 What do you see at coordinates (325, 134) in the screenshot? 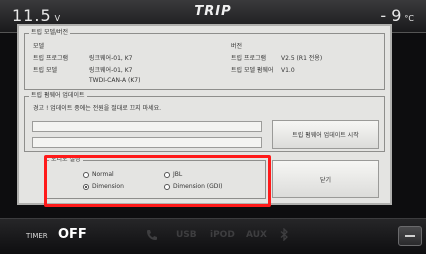
I see `firmware-update-start-button: 트립 펌웨어 업데이트 시작` at bounding box center [325, 134].